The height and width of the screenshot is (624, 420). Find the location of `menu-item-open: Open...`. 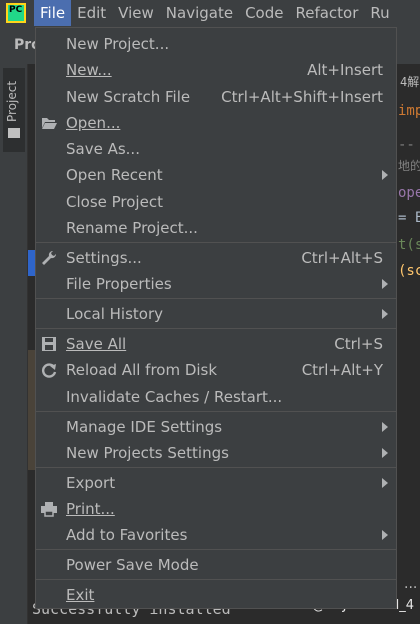

menu-item-open: Open... is located at coordinates (216, 123).